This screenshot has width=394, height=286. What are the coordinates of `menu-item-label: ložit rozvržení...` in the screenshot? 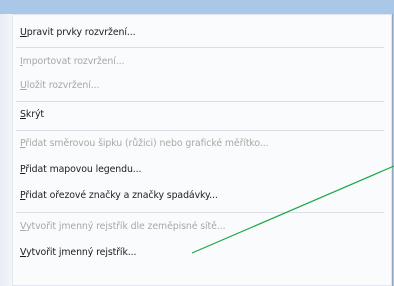 It's located at (63, 85).